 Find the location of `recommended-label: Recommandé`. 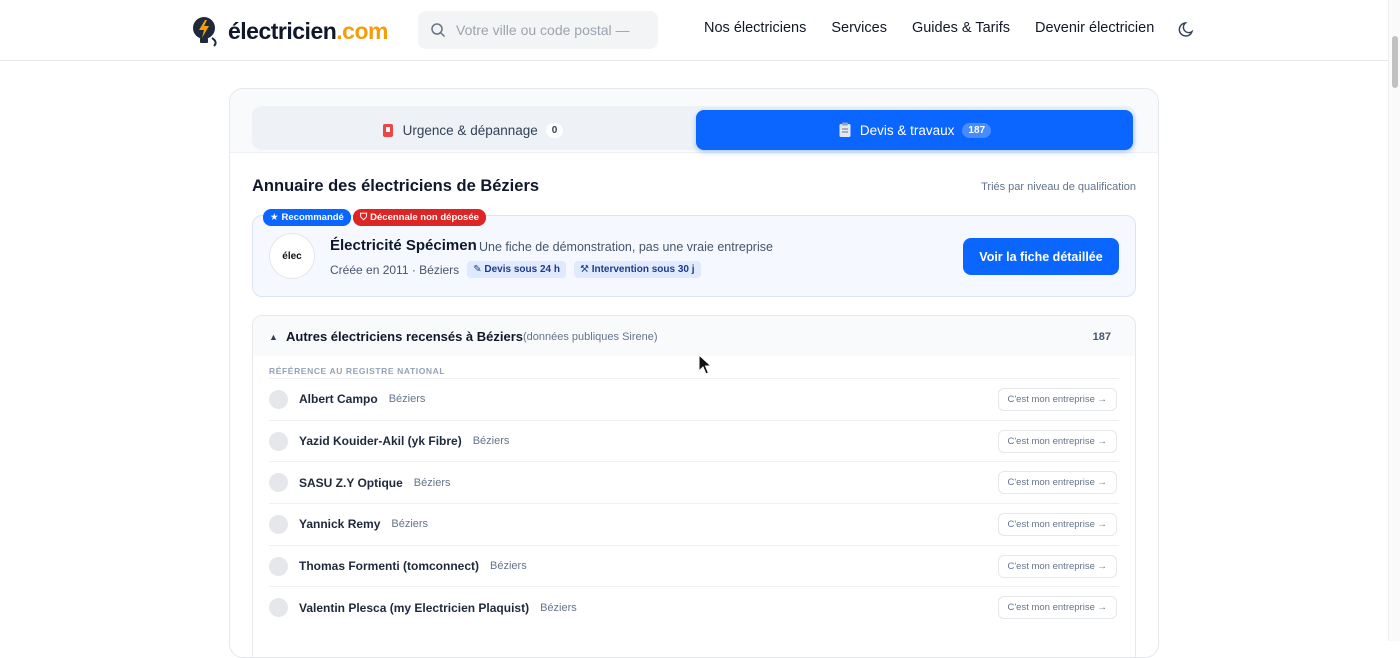

recommended-label: Recommandé is located at coordinates (312, 217).